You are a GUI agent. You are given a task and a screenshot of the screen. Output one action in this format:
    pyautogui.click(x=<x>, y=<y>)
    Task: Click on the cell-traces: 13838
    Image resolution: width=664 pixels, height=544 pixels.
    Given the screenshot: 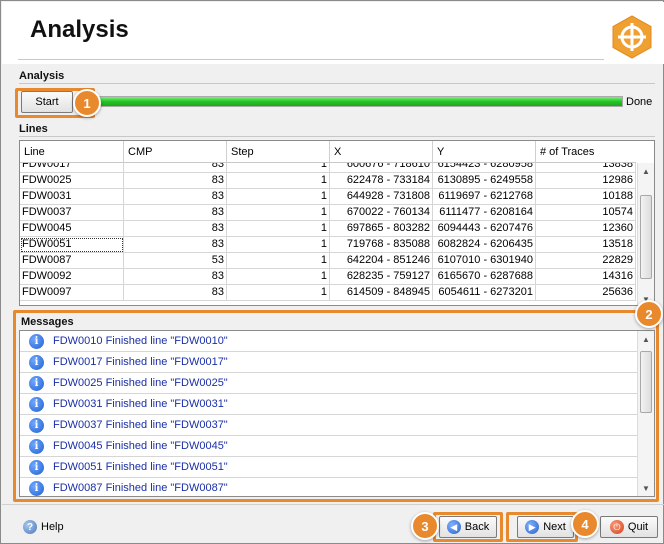 What is the action you would take?
    pyautogui.click(x=586, y=168)
    